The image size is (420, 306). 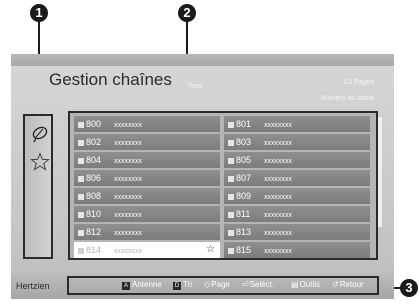 What do you see at coordinates (347, 98) in the screenshot?
I see `sort-label: Numéro du canal` at bounding box center [347, 98].